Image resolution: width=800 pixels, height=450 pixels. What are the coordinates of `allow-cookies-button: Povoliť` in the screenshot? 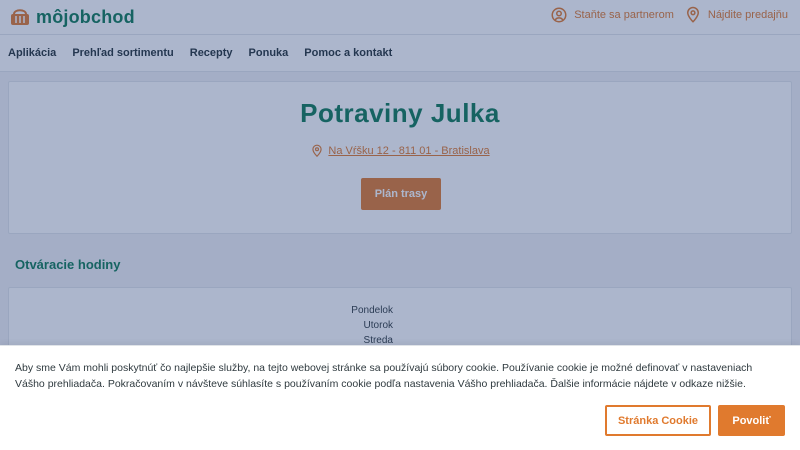 It's located at (751, 420).